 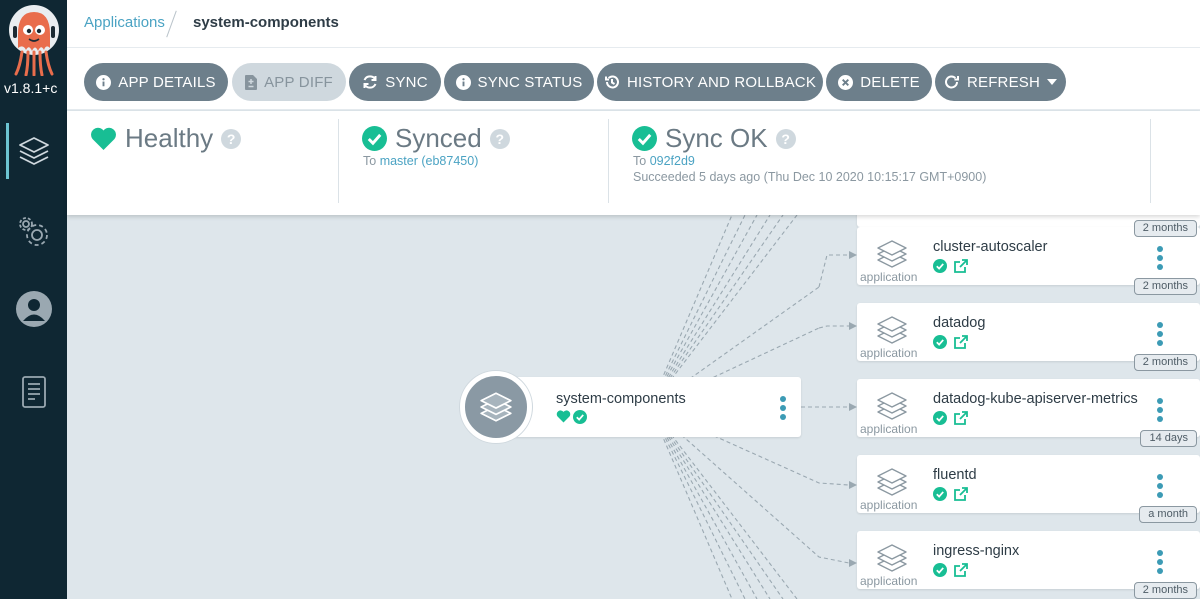 I want to click on health-help-icon: ?, so click(x=231, y=138).